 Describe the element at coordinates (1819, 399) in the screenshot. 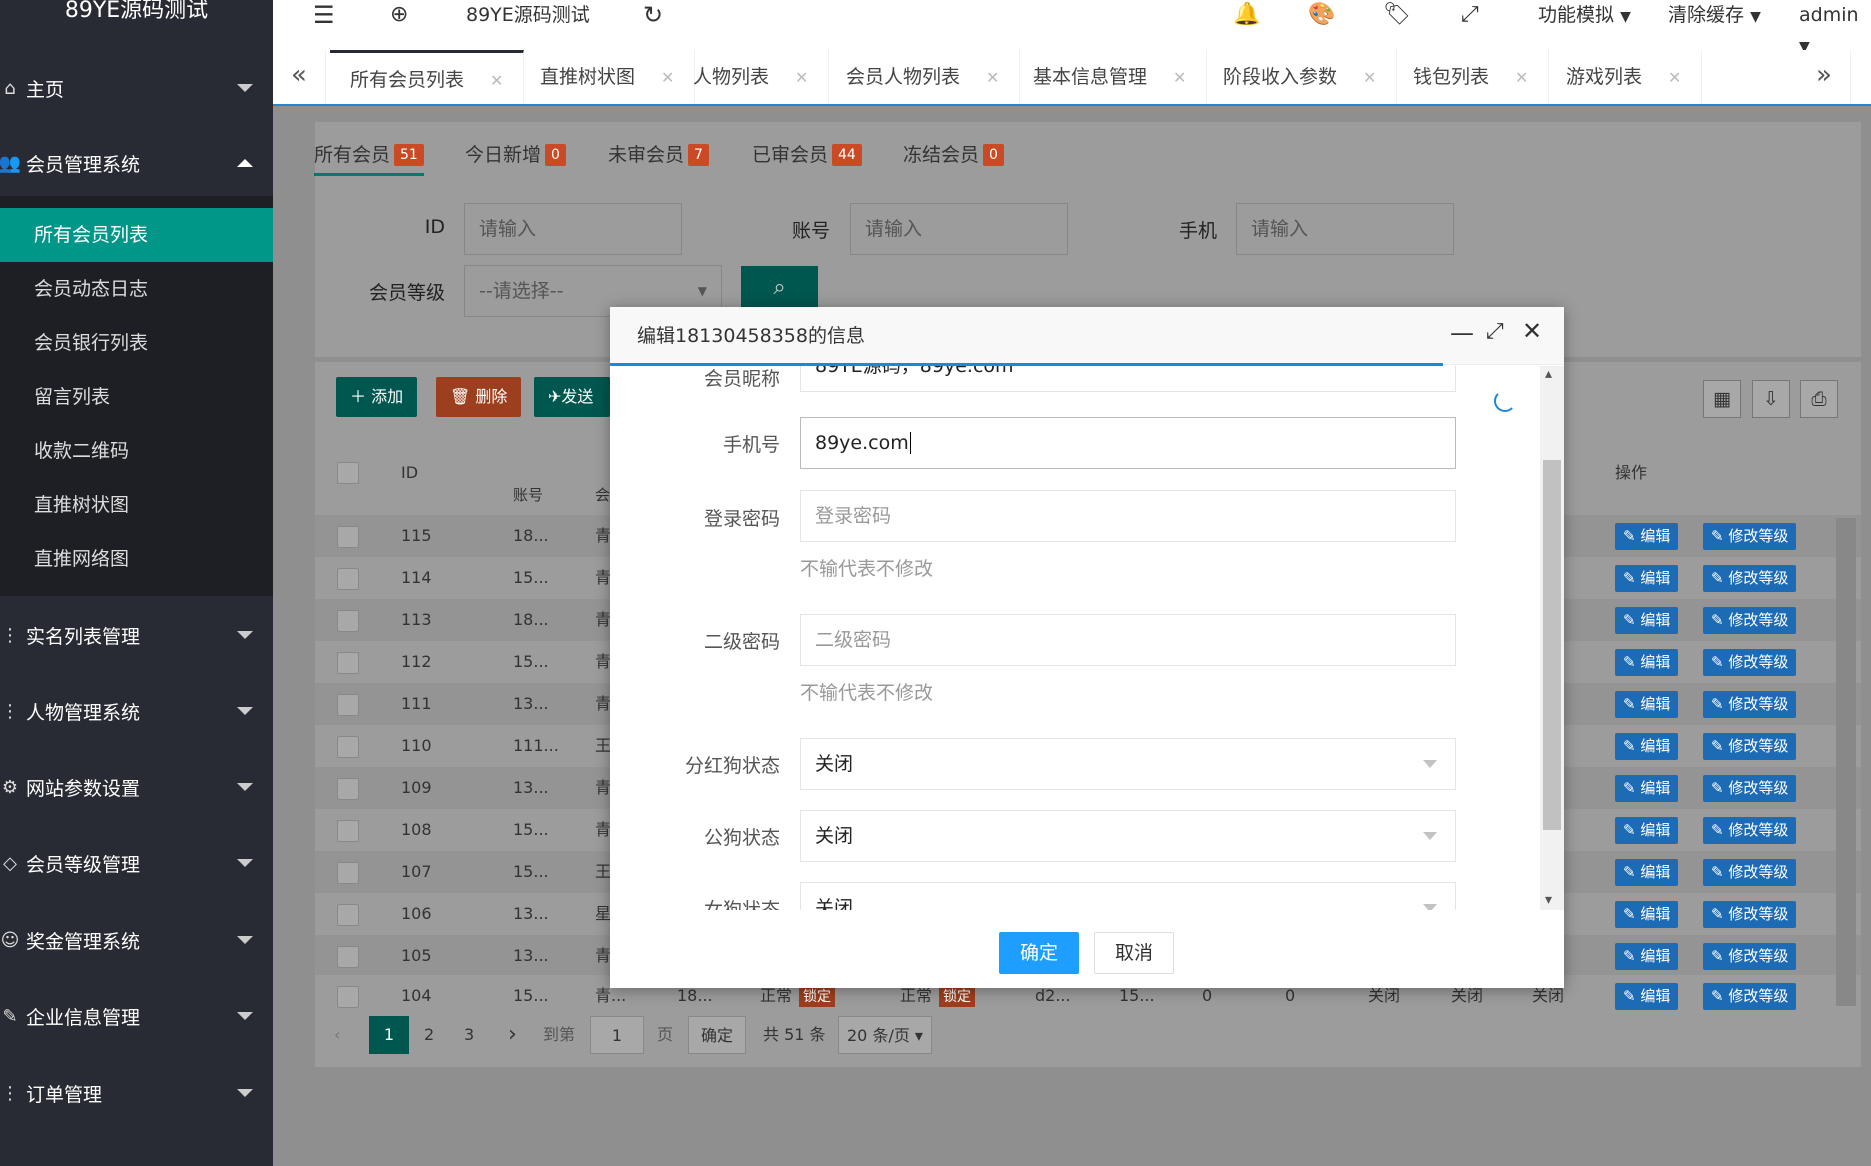

I see `print-icon: ⎙` at that location.